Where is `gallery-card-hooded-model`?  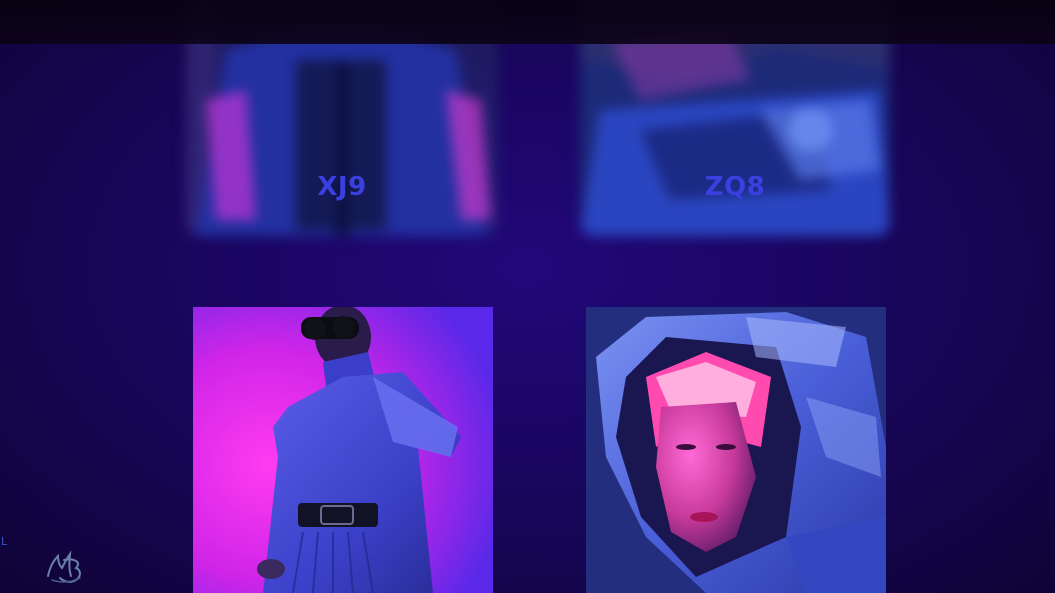
gallery-card-hooded-model is located at coordinates (736, 450).